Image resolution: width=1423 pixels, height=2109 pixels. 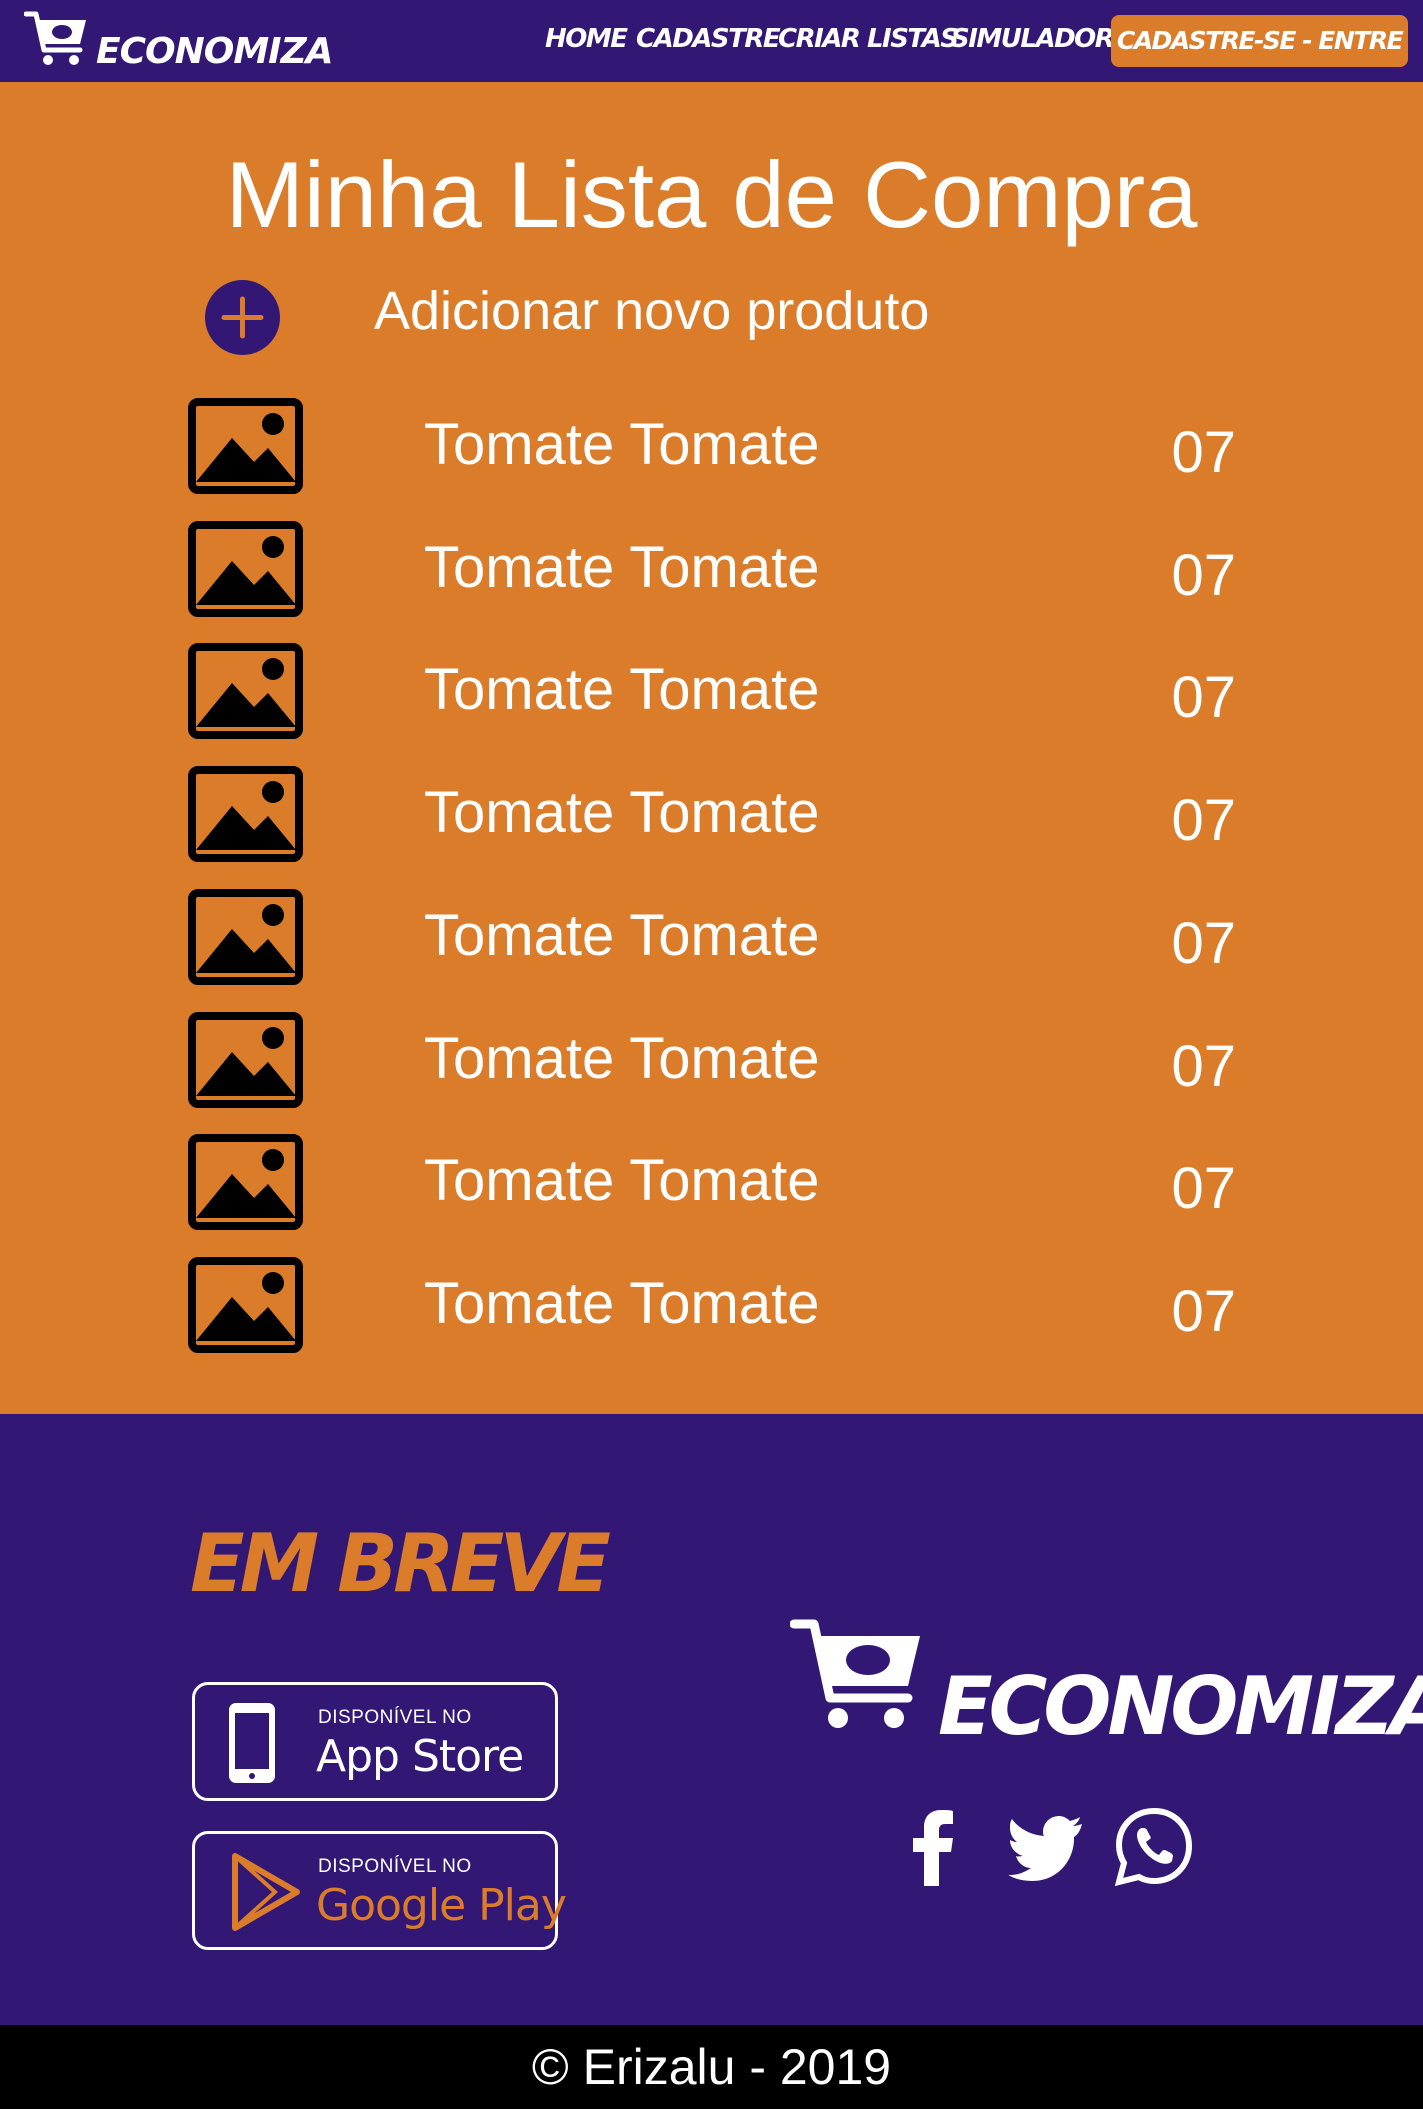 I want to click on coming-soon-heading: EM BREVE, so click(x=400, y=1563).